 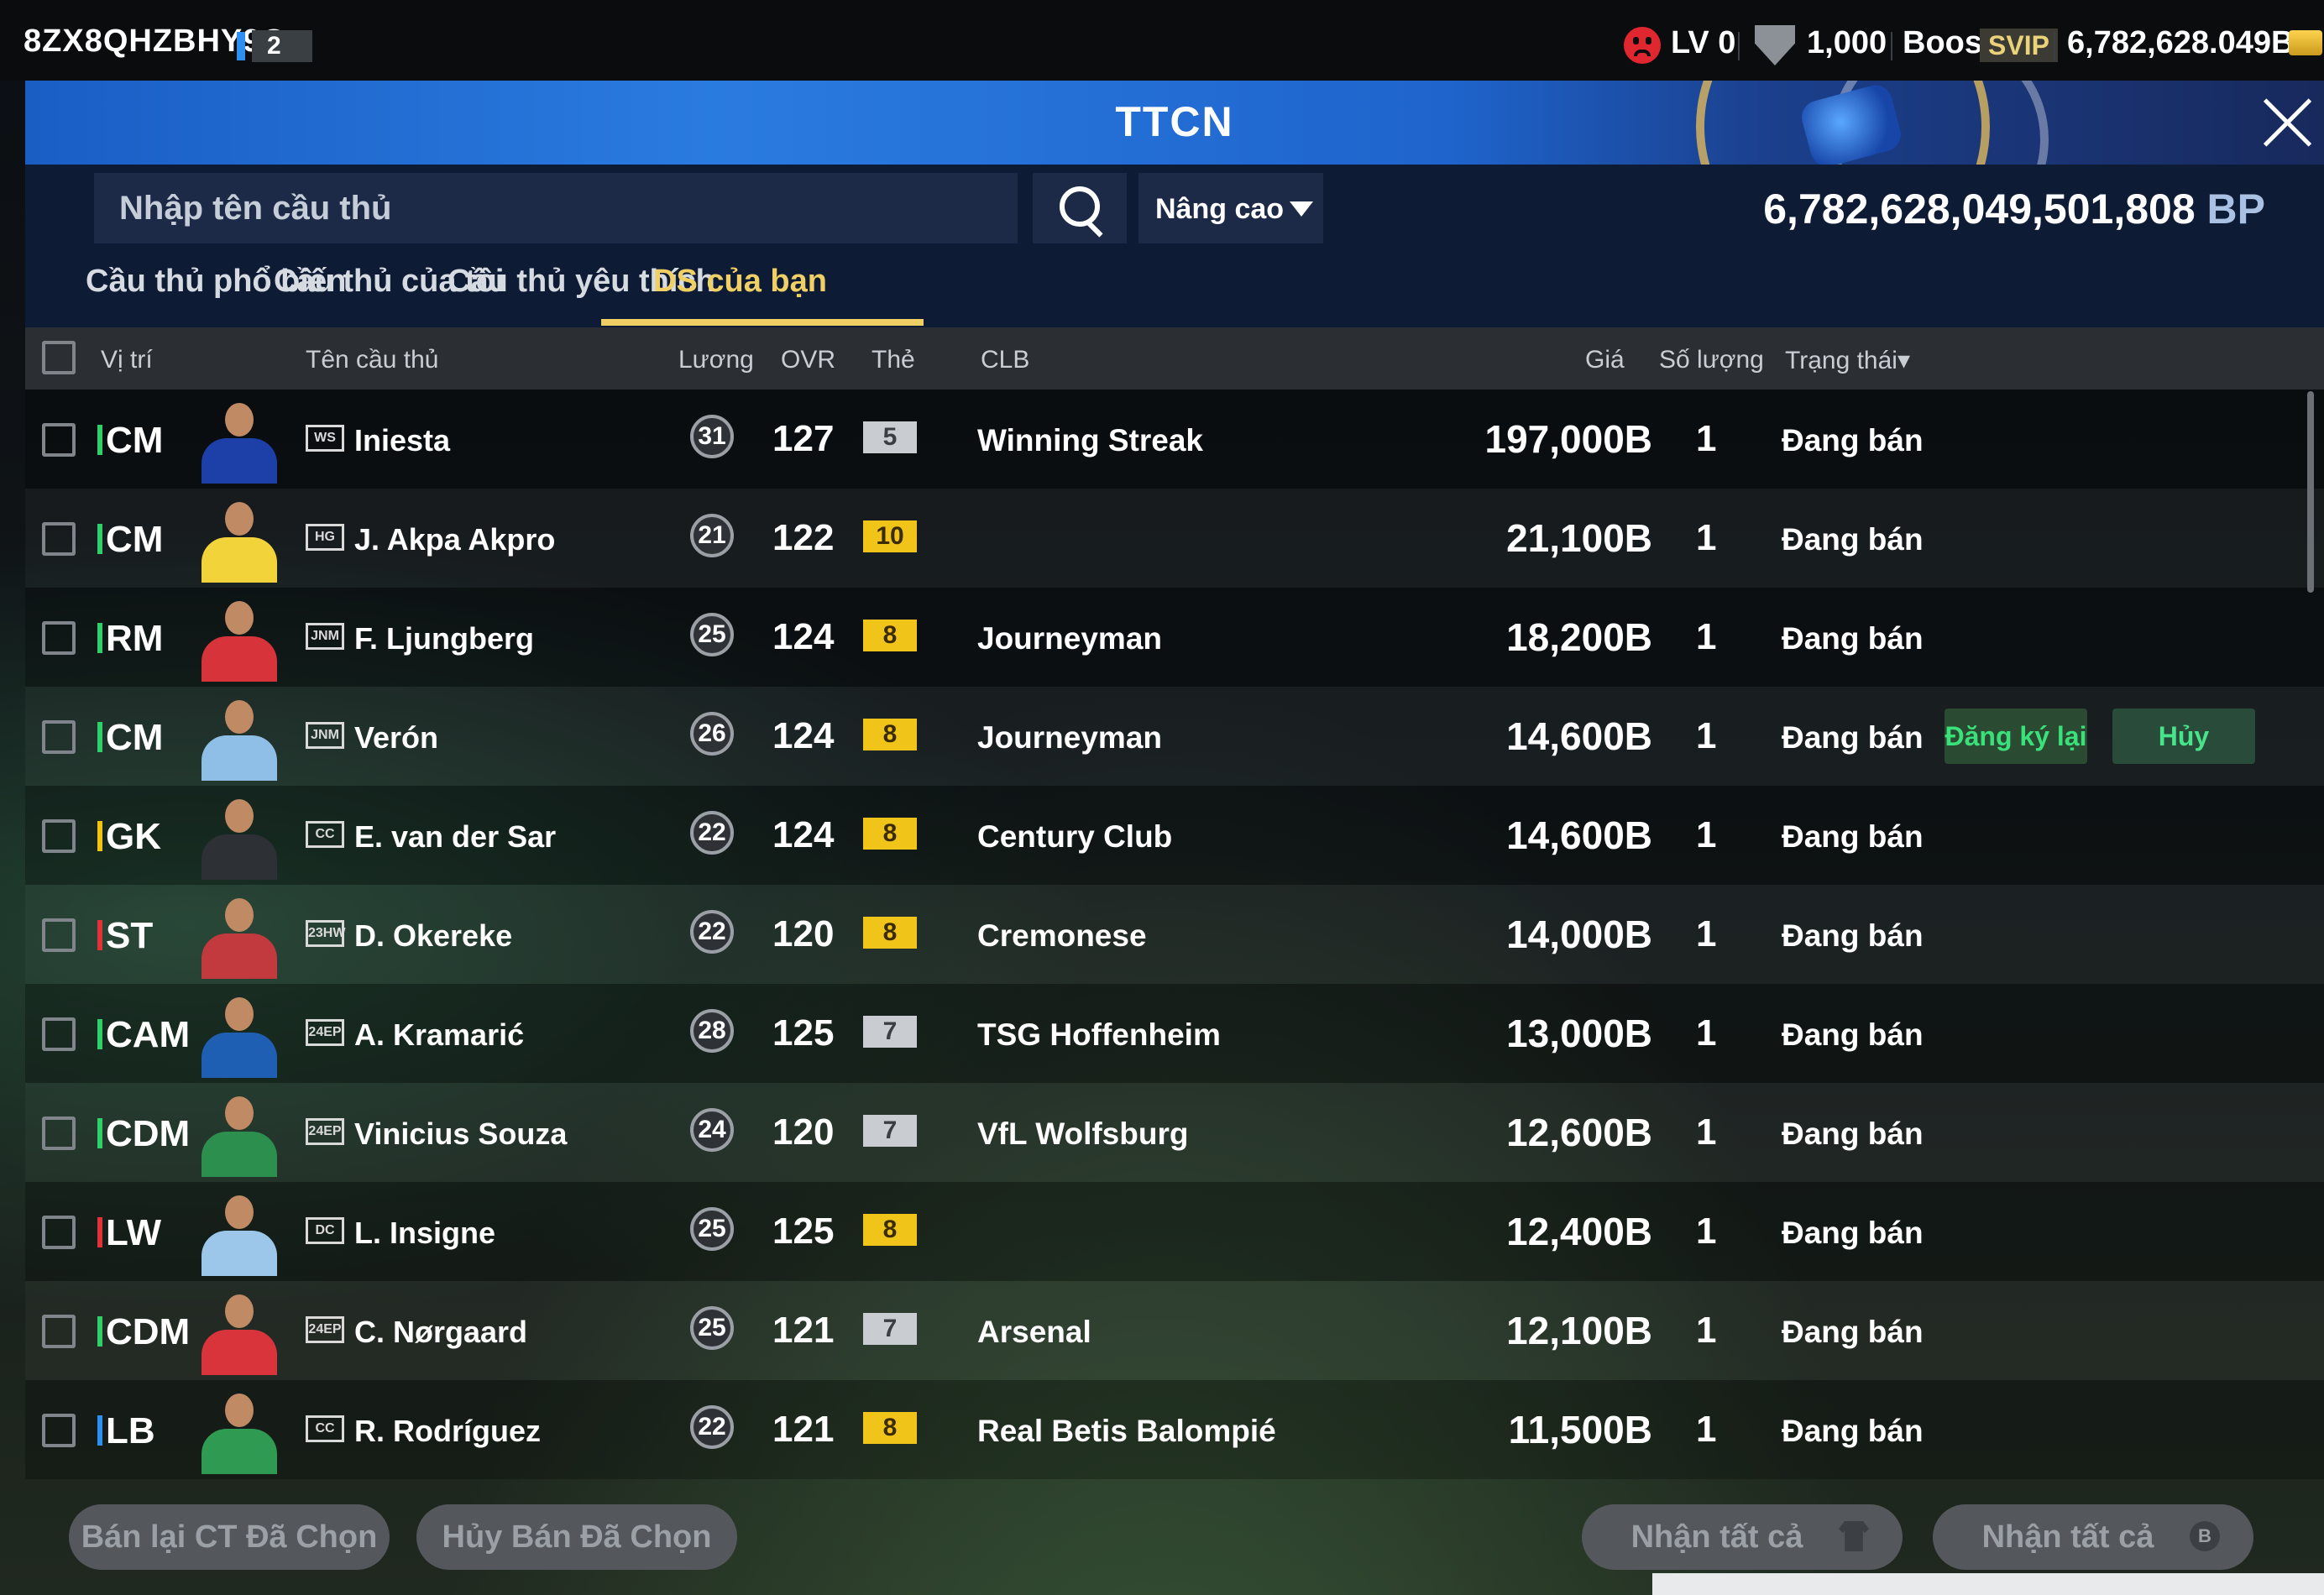 I want to click on card-grade-badge: 7, so click(x=890, y=1131).